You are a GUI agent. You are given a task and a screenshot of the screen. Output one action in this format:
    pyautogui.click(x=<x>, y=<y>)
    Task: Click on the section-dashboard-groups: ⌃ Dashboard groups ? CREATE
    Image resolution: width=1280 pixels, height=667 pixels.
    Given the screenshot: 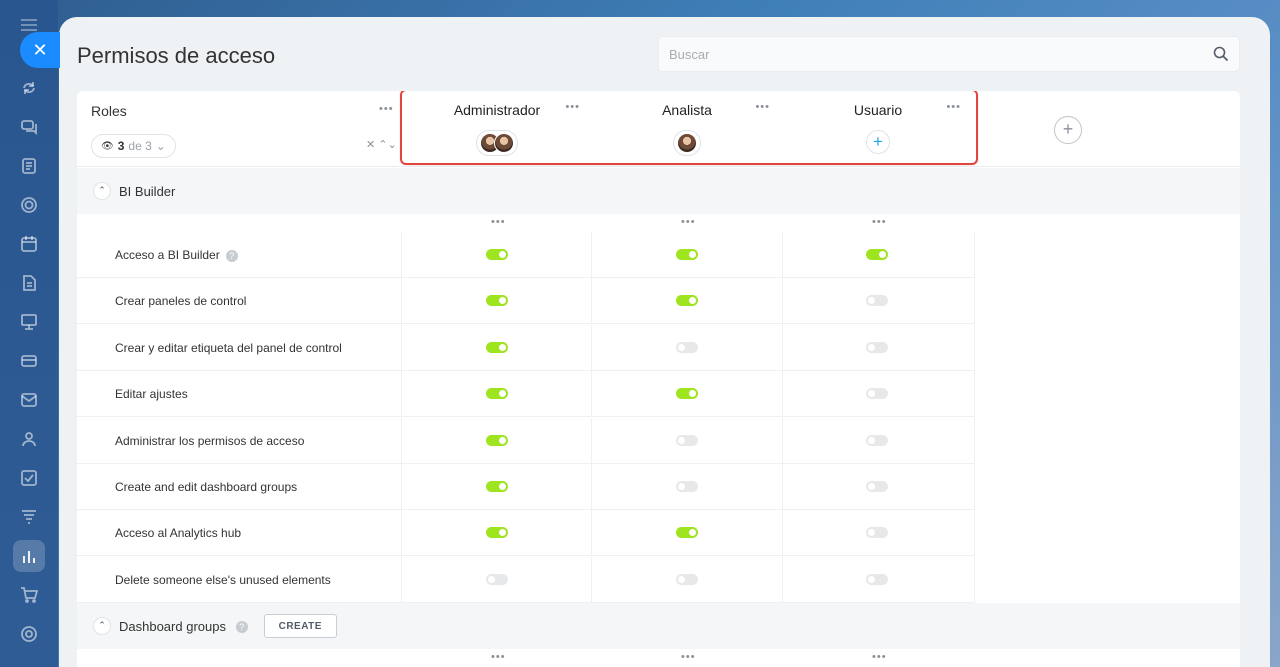 What is the action you would take?
    pyautogui.click(x=658, y=626)
    